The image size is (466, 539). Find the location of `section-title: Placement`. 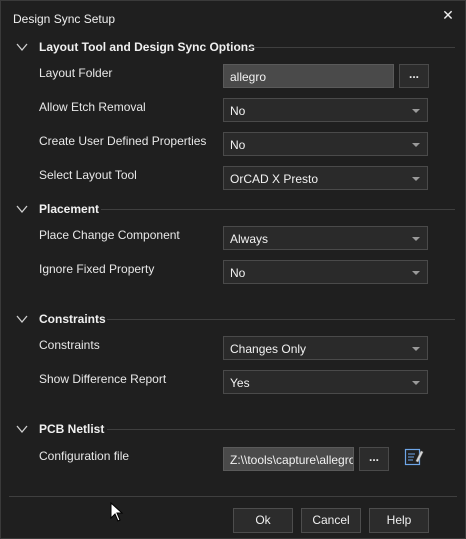

section-title: Placement is located at coordinates (69, 209).